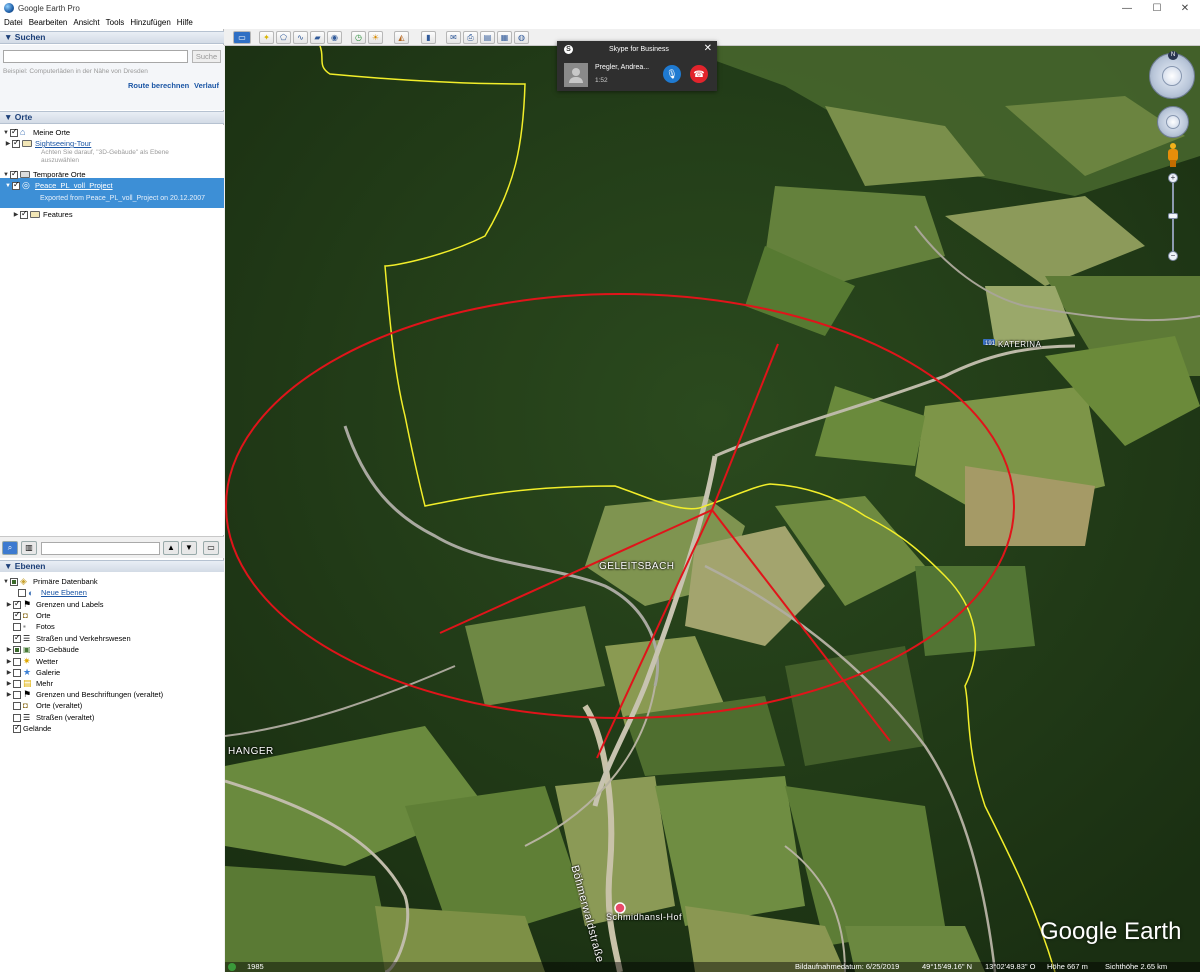  I want to click on tree-label: Peace_PL_voll_Project, so click(74, 185).